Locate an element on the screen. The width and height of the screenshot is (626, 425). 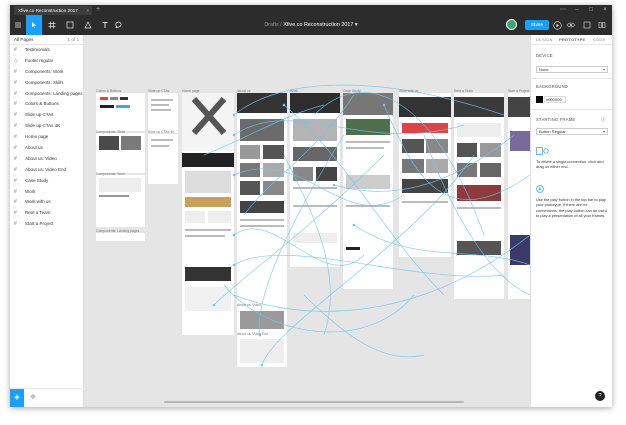
layer-label: Testimonials is located at coordinates (37, 49).